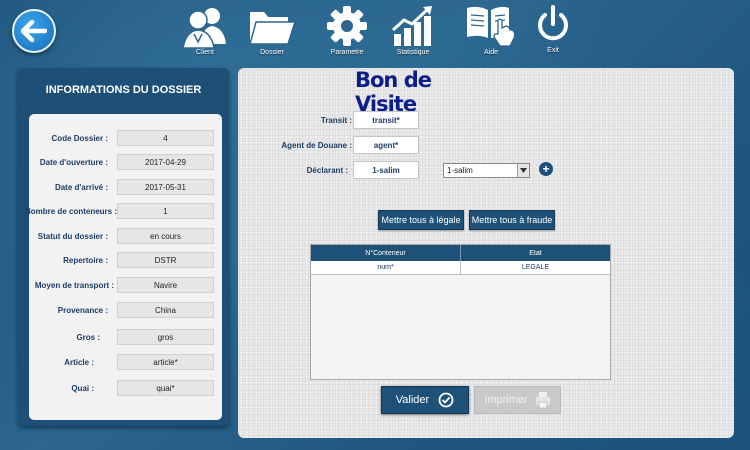 The height and width of the screenshot is (450, 750). What do you see at coordinates (413, 52) in the screenshot?
I see `statistique-label: Statistique` at bounding box center [413, 52].